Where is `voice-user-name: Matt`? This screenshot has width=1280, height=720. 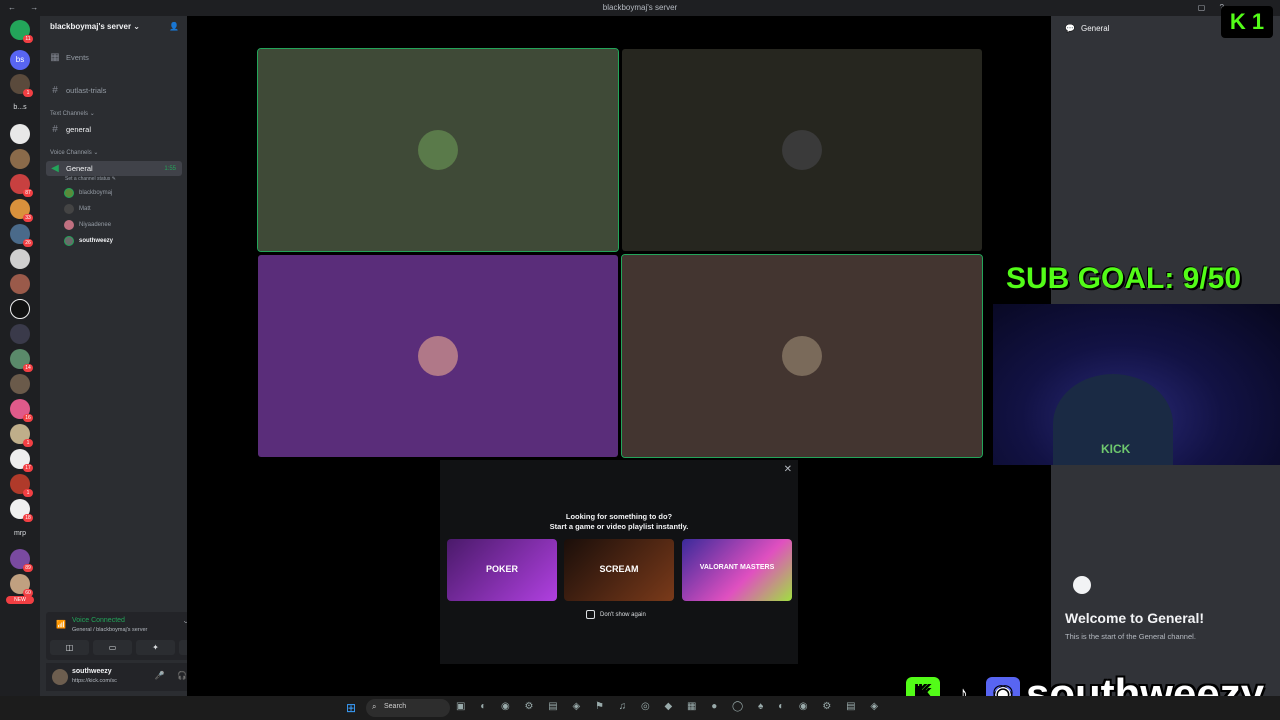 voice-user-name: Matt is located at coordinates (85, 209).